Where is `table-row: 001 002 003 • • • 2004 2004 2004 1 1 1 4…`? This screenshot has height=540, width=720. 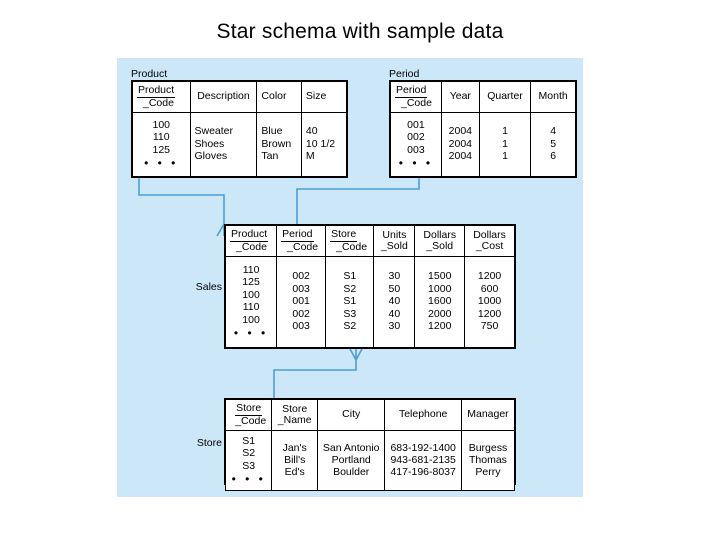 table-row: 001 002 003 • • • 2004 2004 2004 1 1 1 4… is located at coordinates (483, 144).